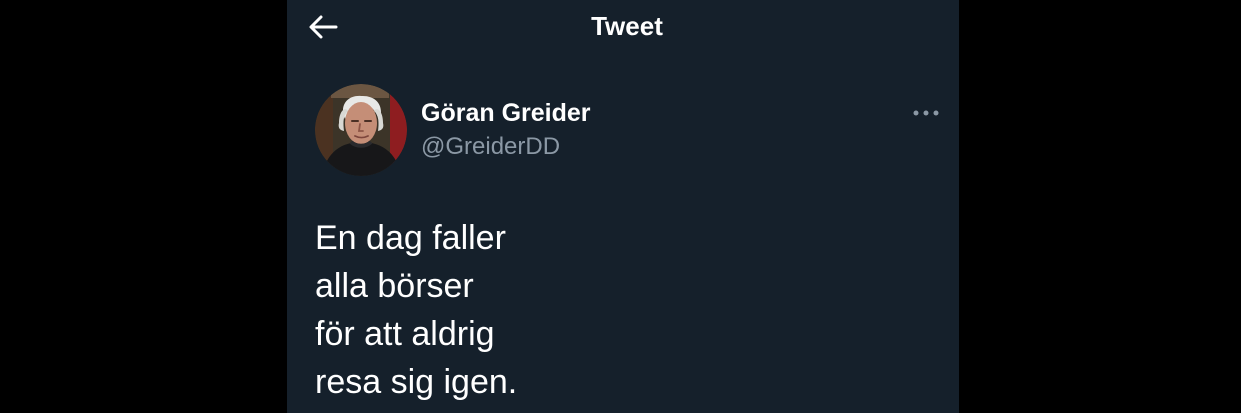  What do you see at coordinates (506, 113) in the screenshot?
I see `author-name: Göran Greider` at bounding box center [506, 113].